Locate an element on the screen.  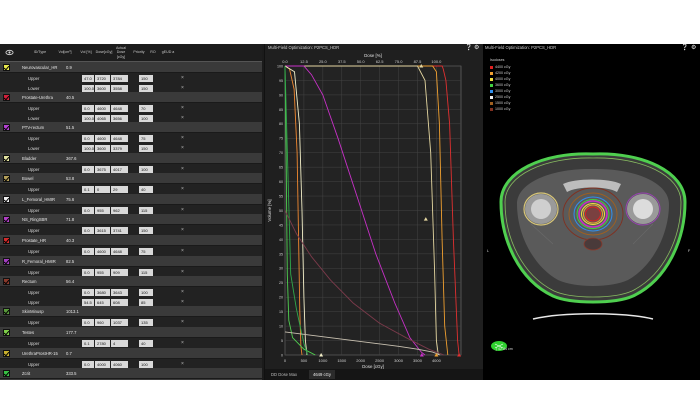
help-icon: ❔ is located at coordinates (468, 47).